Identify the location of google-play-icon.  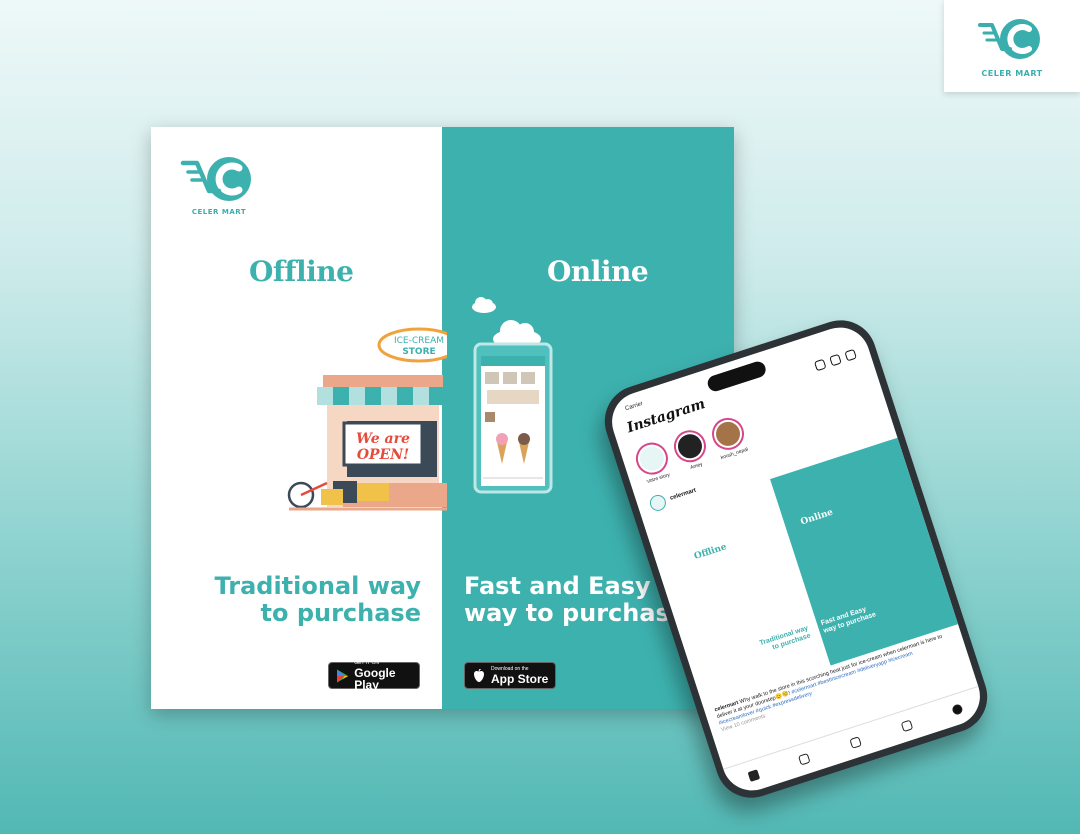
(343, 675).